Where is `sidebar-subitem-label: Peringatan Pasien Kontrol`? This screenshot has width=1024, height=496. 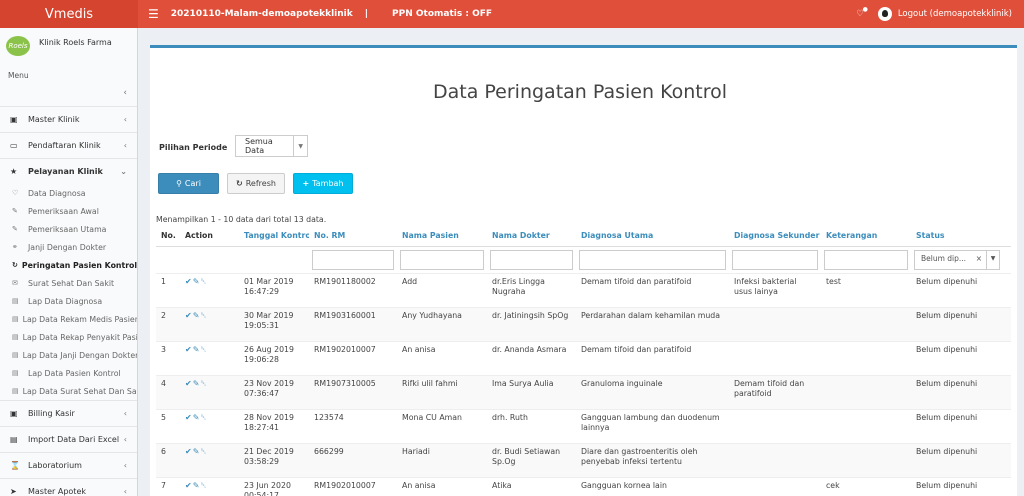 sidebar-subitem-label: Peringatan Pasien Kontrol is located at coordinates (79, 265).